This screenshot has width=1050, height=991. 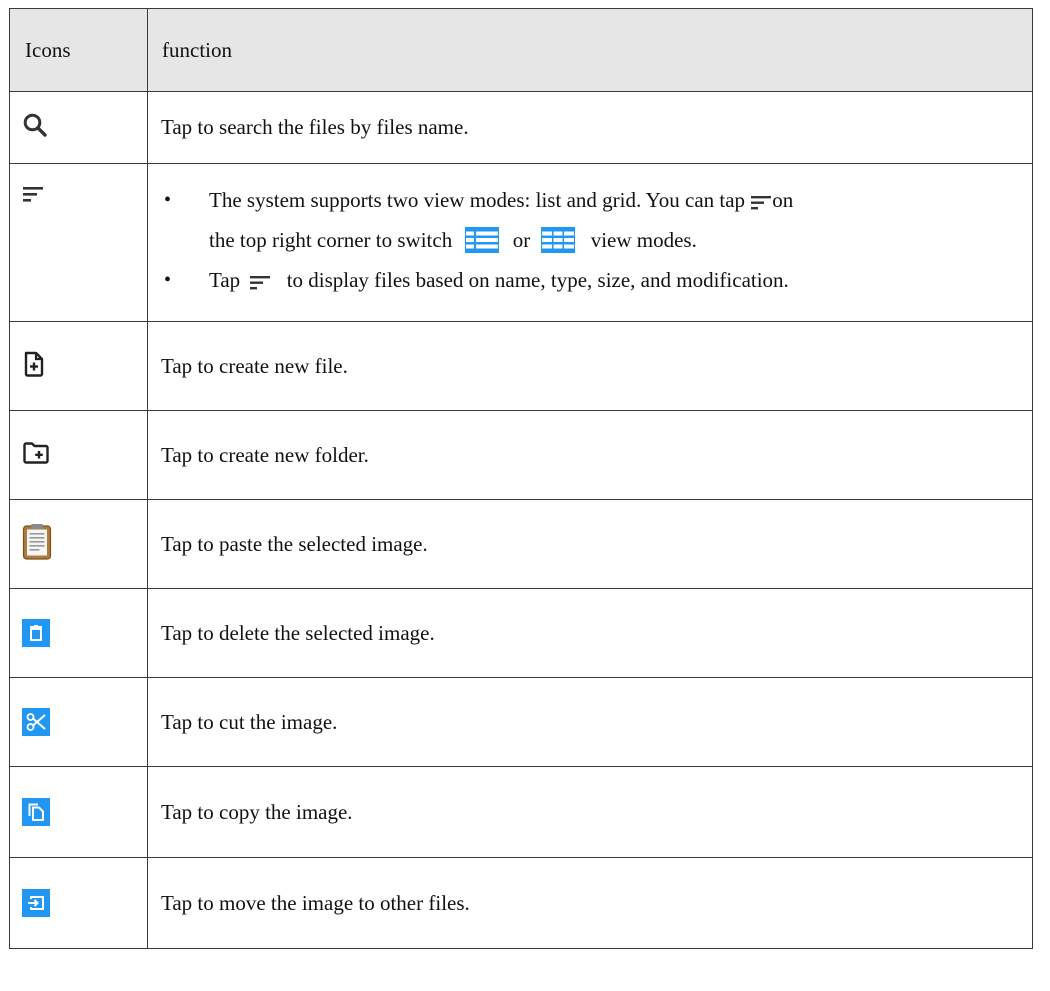 What do you see at coordinates (590, 544) in the screenshot?
I see `description-cell: Tap to paste the selected image.` at bounding box center [590, 544].